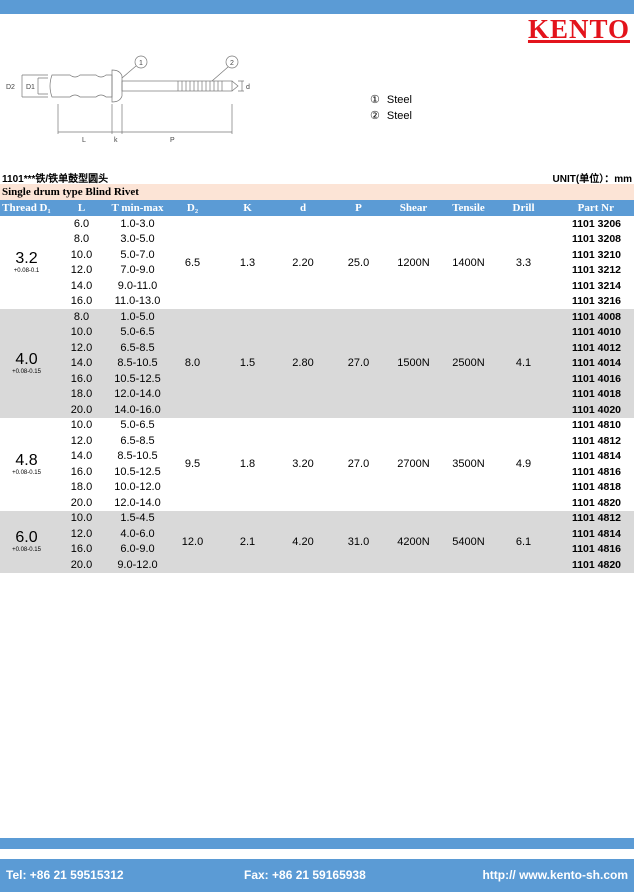 The width and height of the screenshot is (634, 892). I want to click on head-height-cell: 1.8, so click(247, 464).